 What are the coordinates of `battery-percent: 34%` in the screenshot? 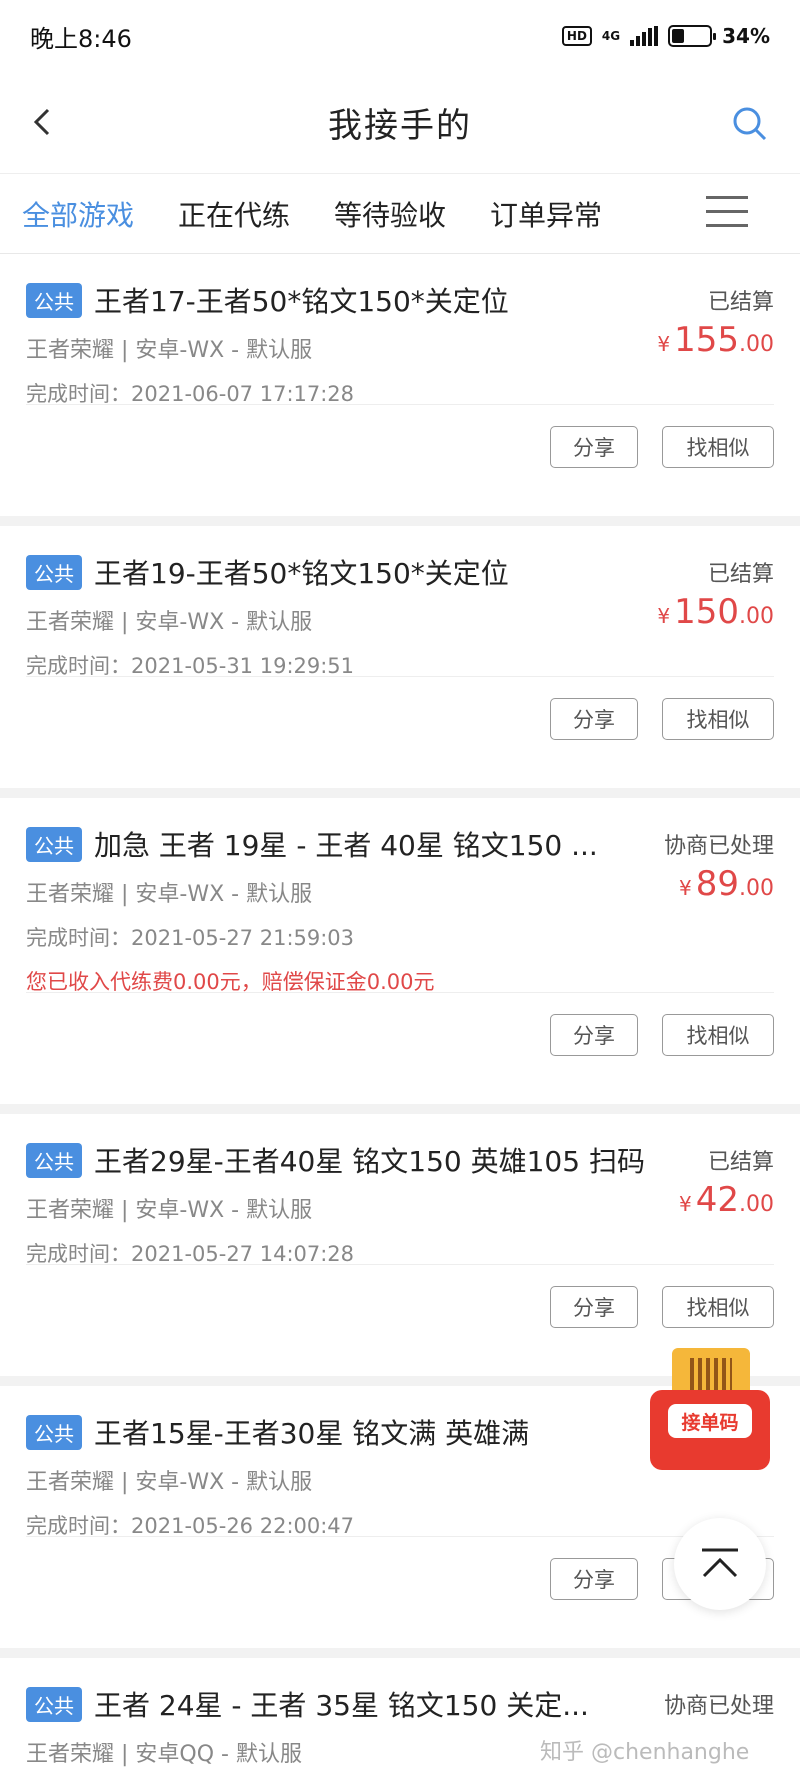 It's located at (746, 36).